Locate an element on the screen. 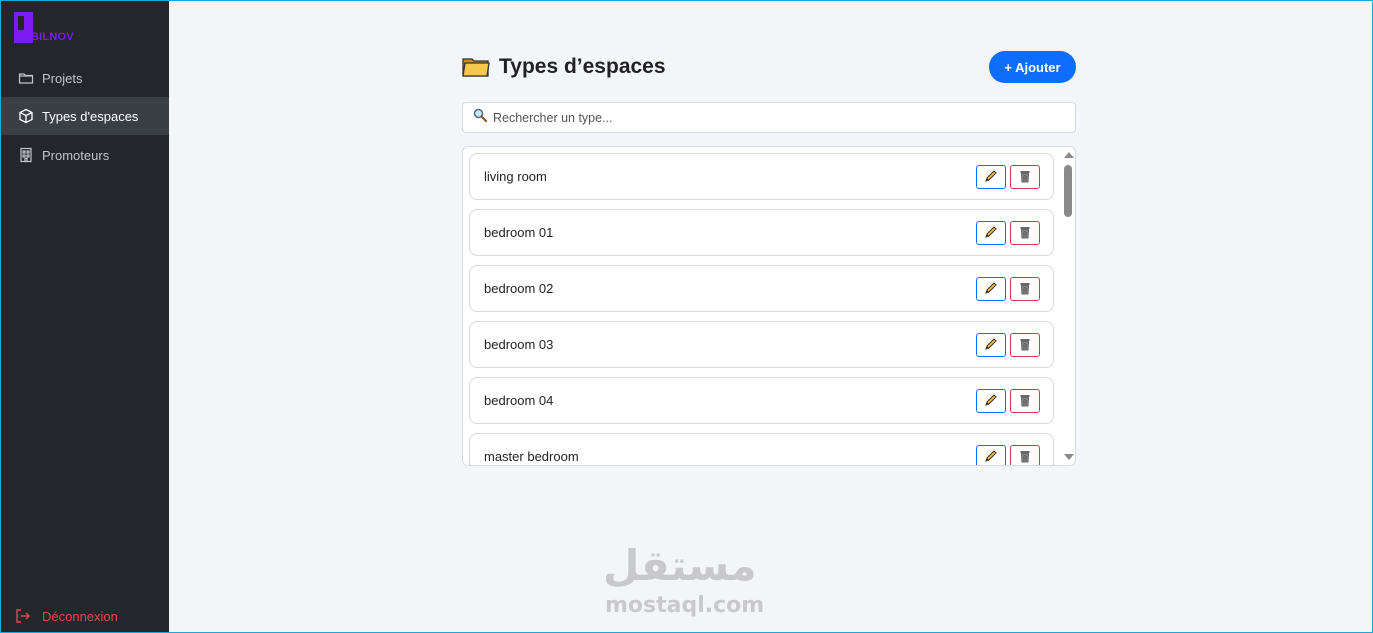  list-item: bedroom 02 is located at coordinates (761, 288).